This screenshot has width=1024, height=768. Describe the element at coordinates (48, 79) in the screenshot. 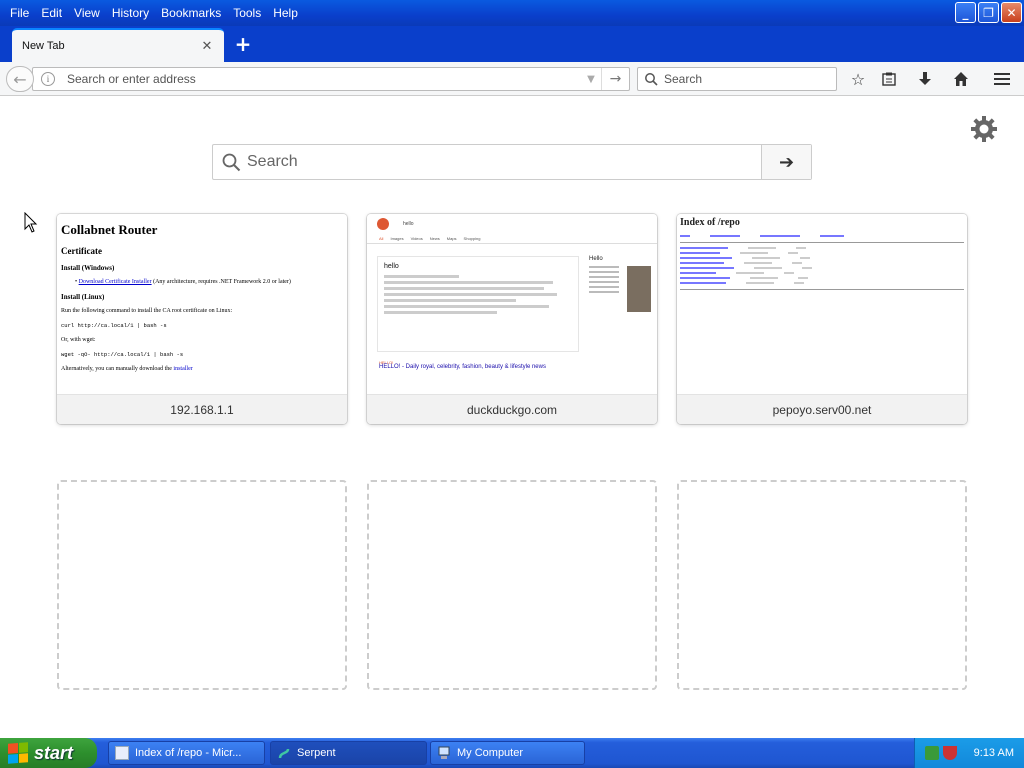

I see `info-icon: i` at that location.